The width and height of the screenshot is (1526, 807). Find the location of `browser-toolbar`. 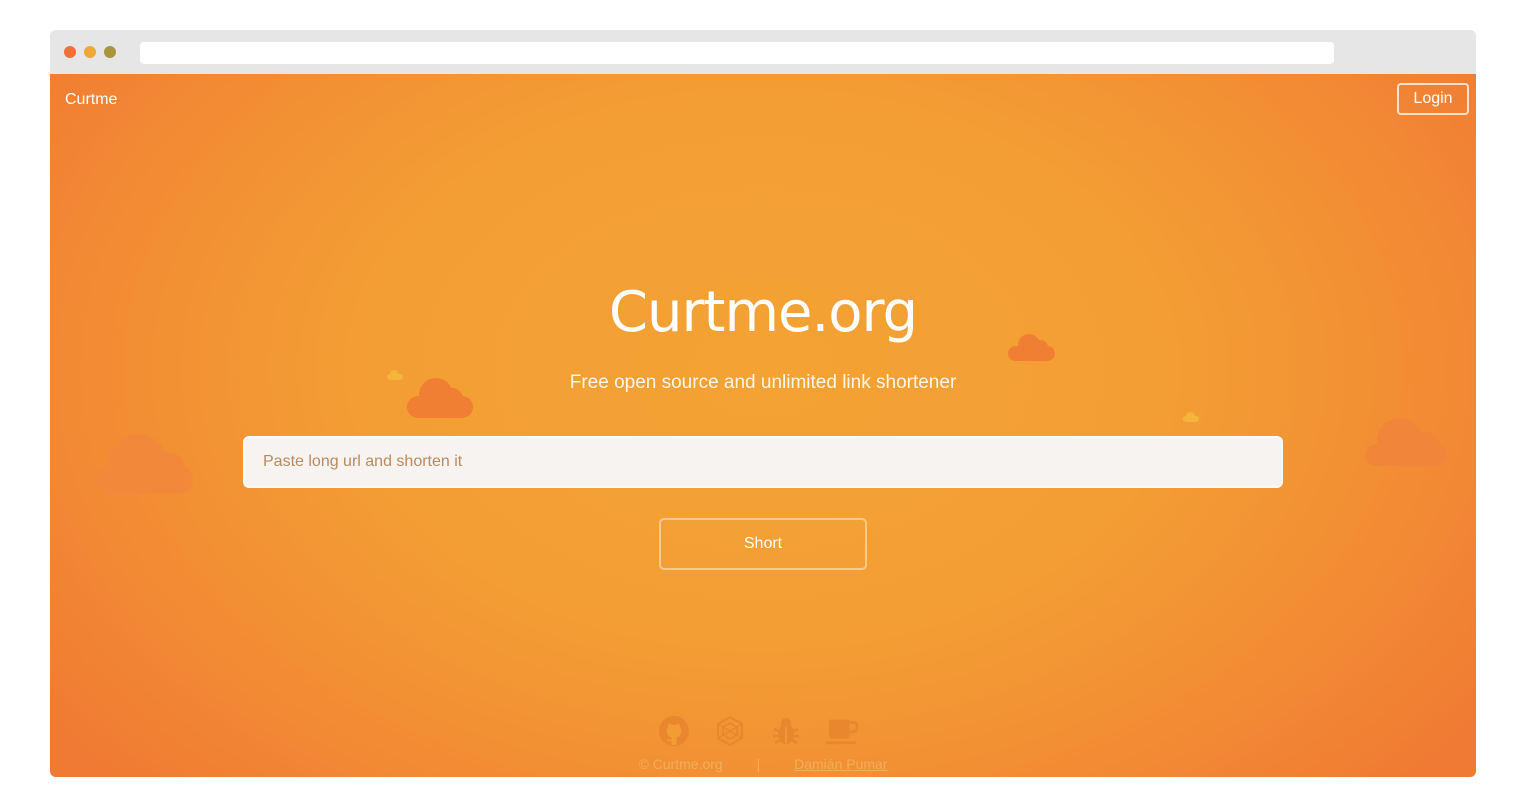

browser-toolbar is located at coordinates (763, 52).